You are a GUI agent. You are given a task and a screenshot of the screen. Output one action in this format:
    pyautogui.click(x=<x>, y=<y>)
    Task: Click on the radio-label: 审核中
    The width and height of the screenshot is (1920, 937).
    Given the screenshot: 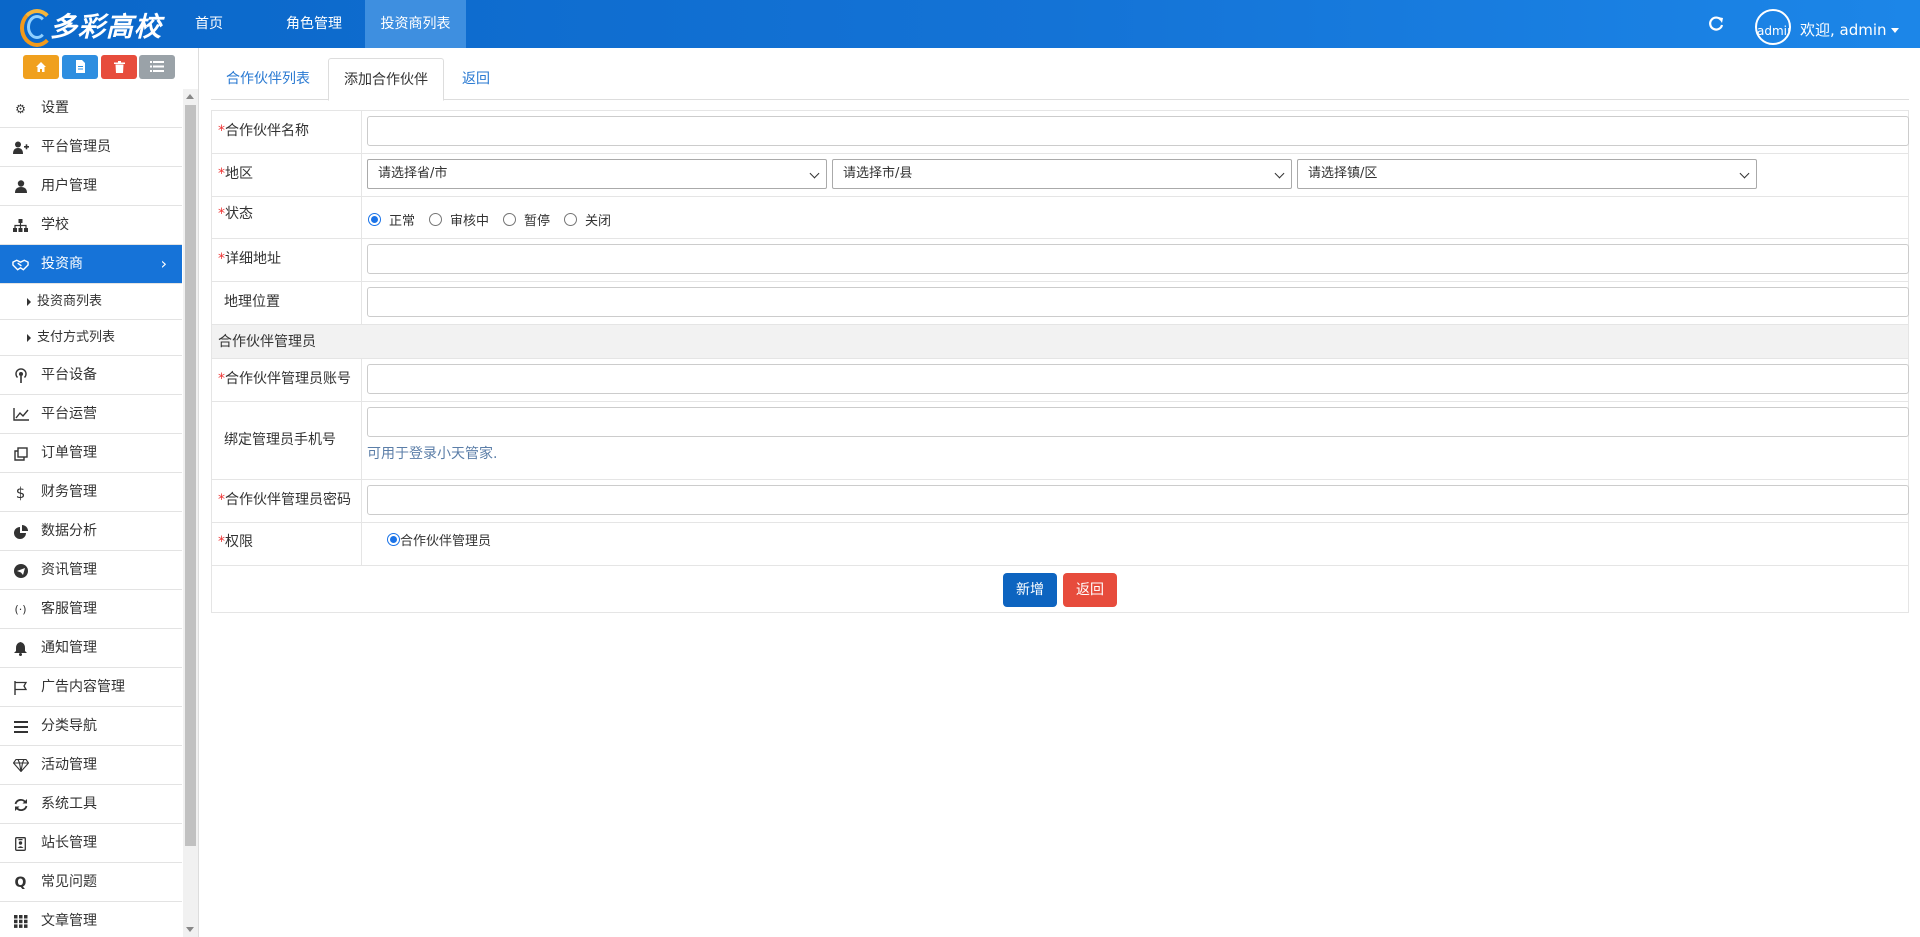 What is the action you would take?
    pyautogui.click(x=470, y=221)
    